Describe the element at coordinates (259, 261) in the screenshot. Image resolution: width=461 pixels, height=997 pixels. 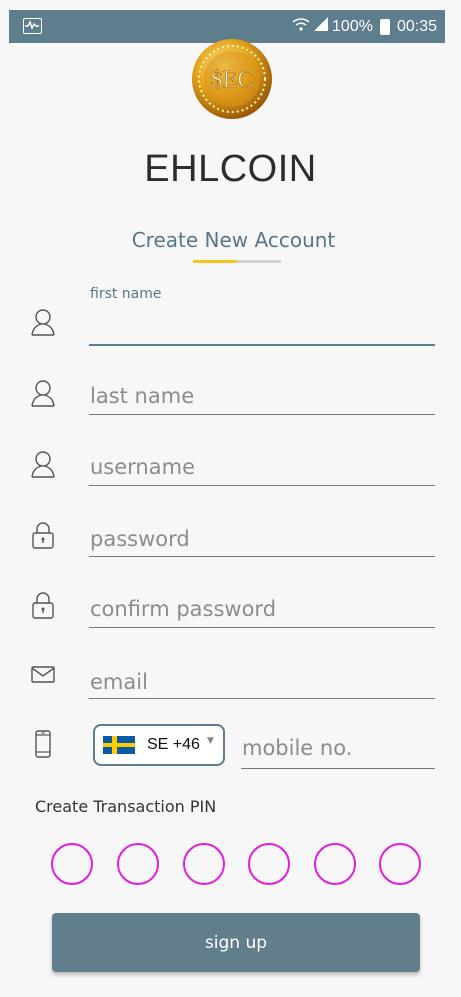
I see `step-indicator-inactive` at that location.